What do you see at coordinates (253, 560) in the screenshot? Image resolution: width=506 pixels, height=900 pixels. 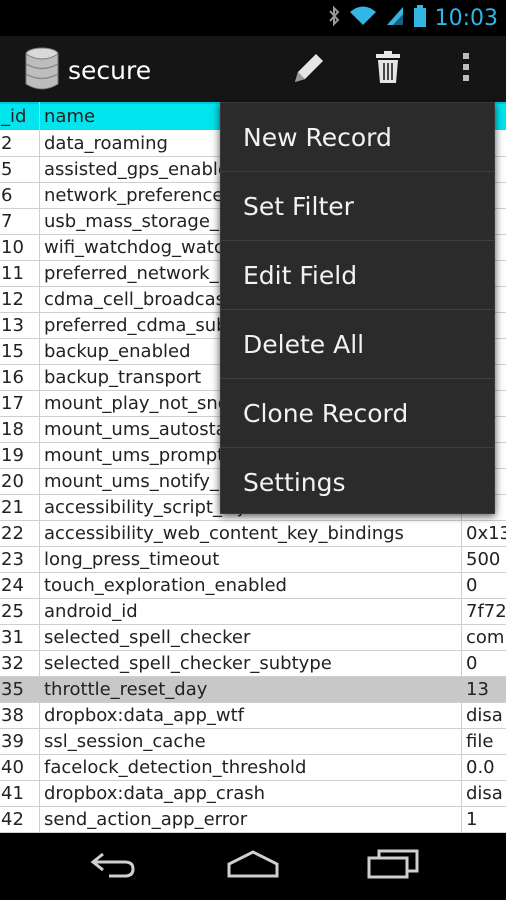 I see `table-row: 23 long_press_timeout 500` at bounding box center [253, 560].